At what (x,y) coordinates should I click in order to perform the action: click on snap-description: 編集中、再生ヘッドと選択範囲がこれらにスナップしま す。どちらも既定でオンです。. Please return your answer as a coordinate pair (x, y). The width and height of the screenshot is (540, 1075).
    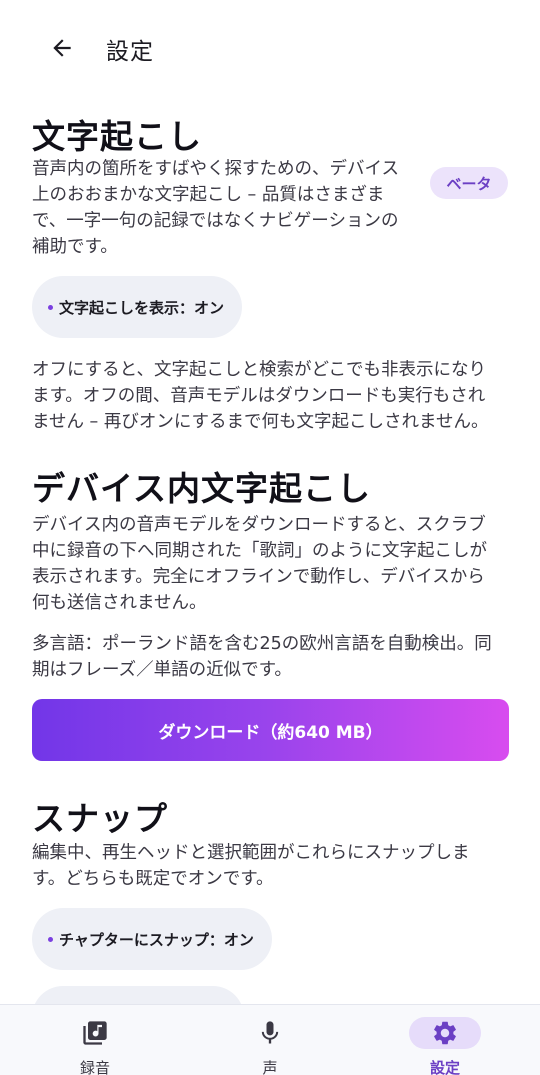
    Looking at the image, I should click on (272, 866).